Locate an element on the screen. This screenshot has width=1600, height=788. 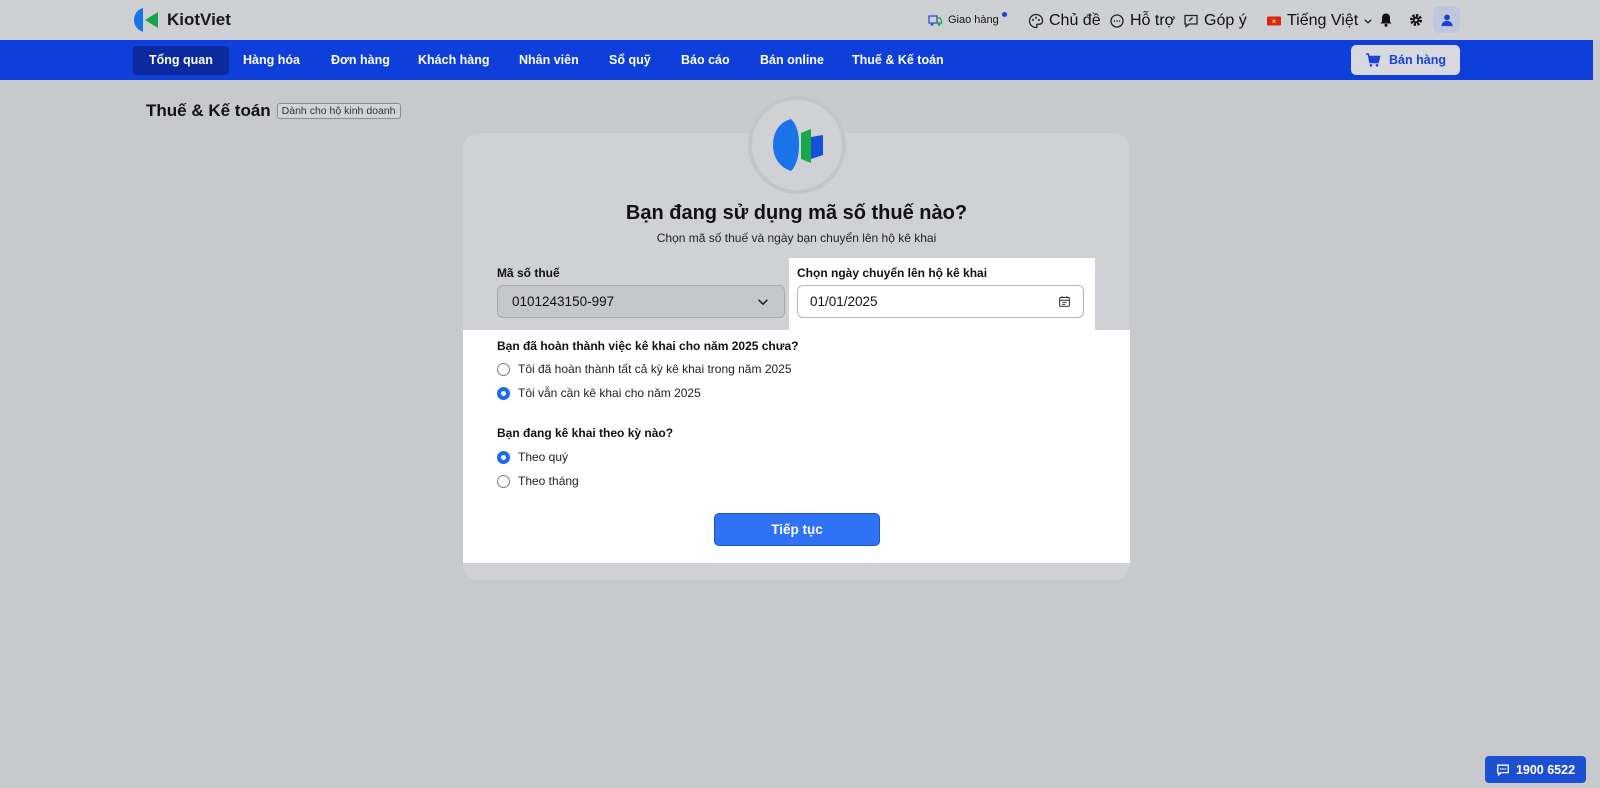
feedback-link: Góp ý is located at coordinates (1215, 21).